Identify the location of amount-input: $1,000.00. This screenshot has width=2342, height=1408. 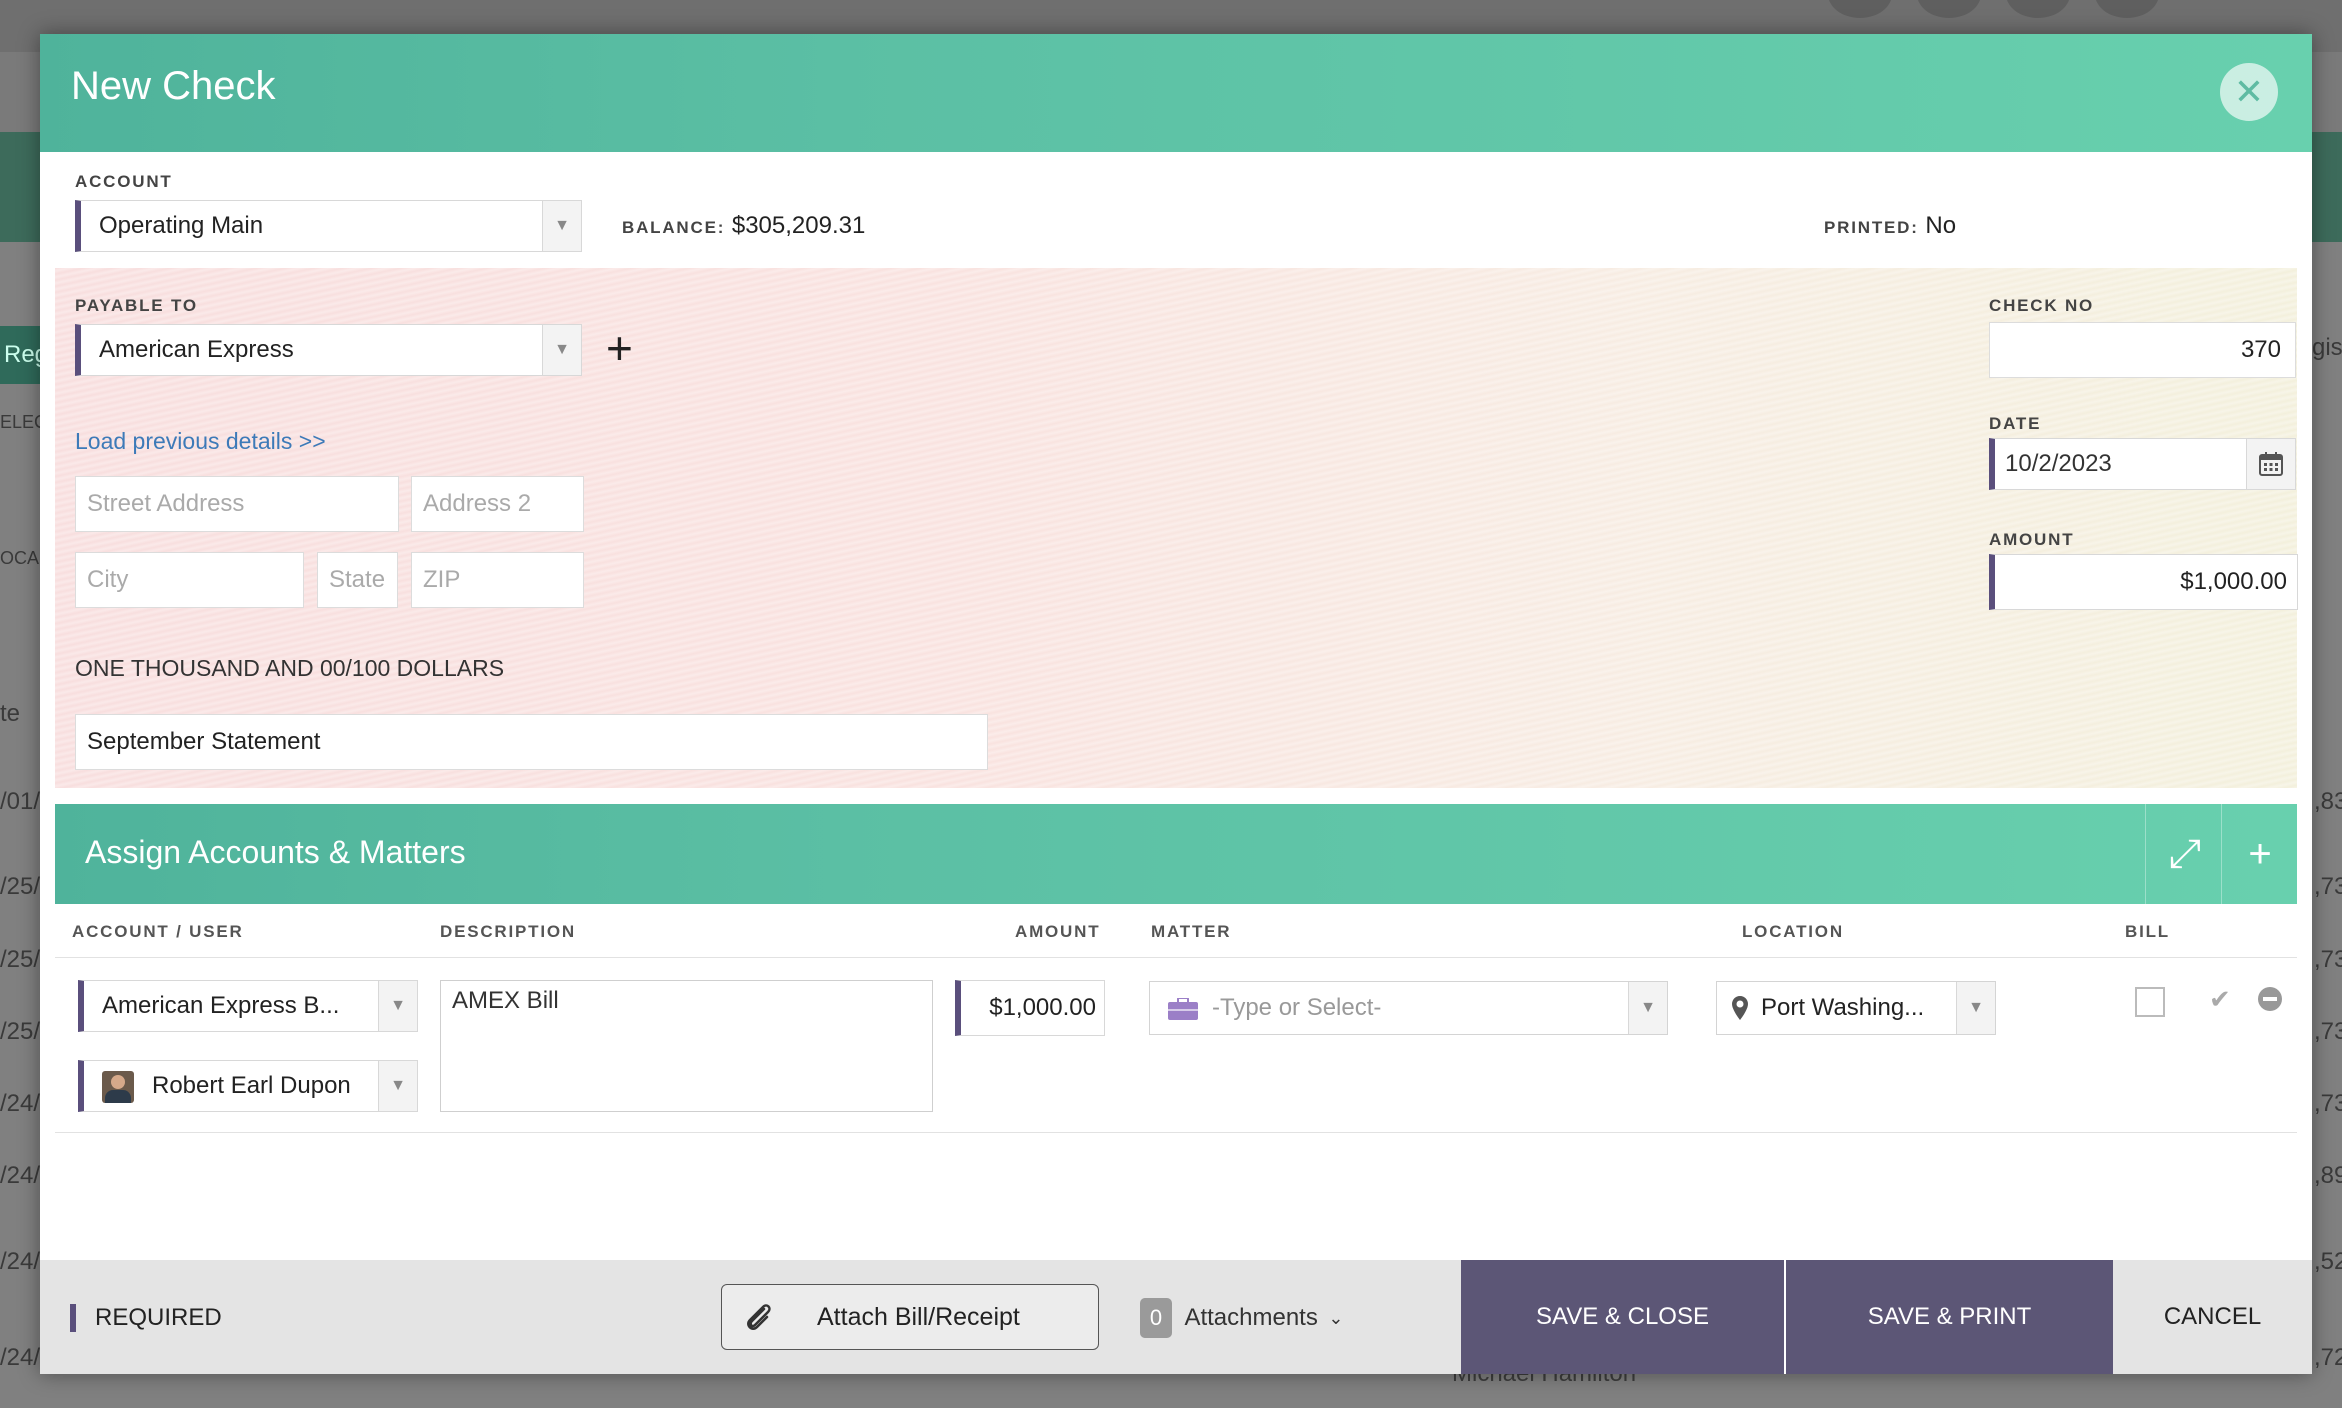
(2143, 582).